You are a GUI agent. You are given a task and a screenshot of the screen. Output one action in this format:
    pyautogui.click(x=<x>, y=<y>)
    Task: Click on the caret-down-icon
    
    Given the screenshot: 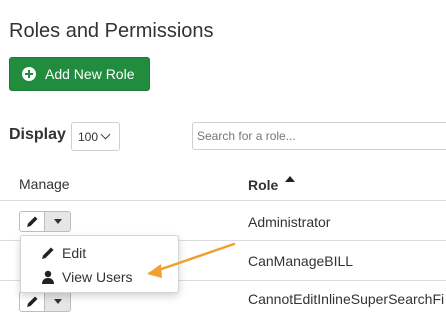 What is the action you would take?
    pyautogui.click(x=57, y=301)
    